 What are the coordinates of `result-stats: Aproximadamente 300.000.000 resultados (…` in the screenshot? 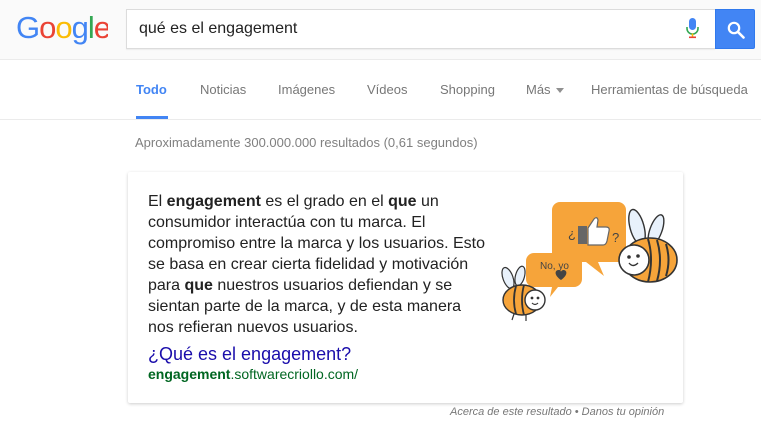 It's located at (306, 142).